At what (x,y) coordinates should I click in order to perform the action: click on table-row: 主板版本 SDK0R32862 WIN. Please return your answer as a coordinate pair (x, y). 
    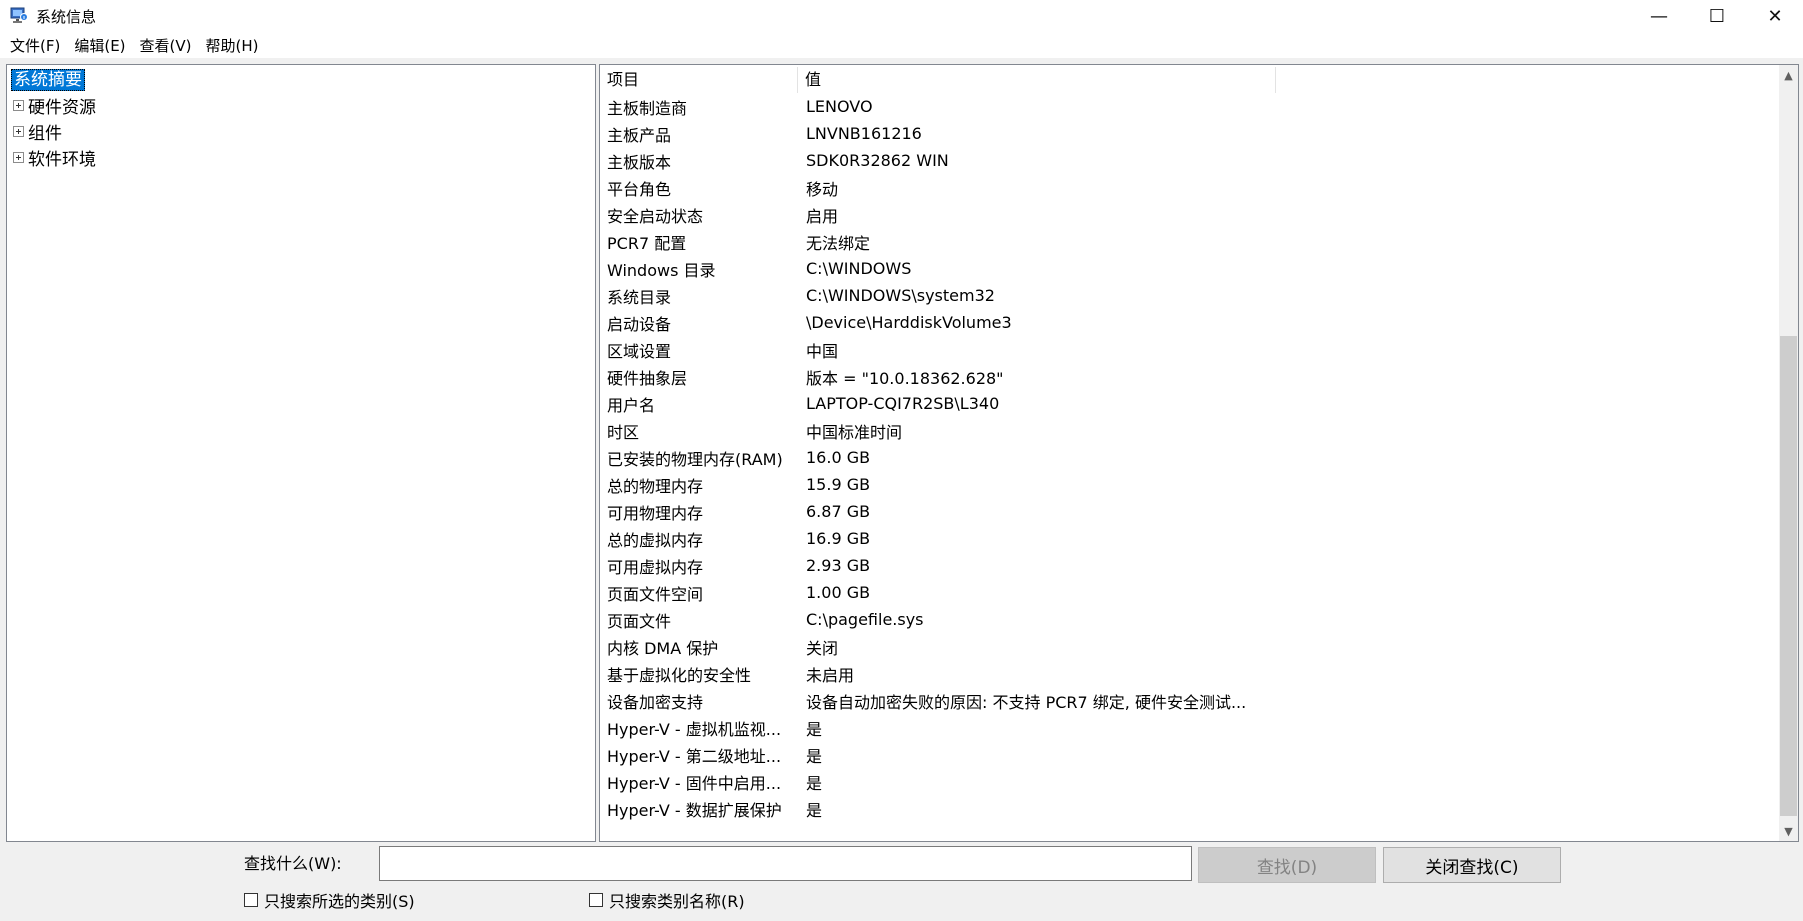
    Looking at the image, I should click on (1190, 160).